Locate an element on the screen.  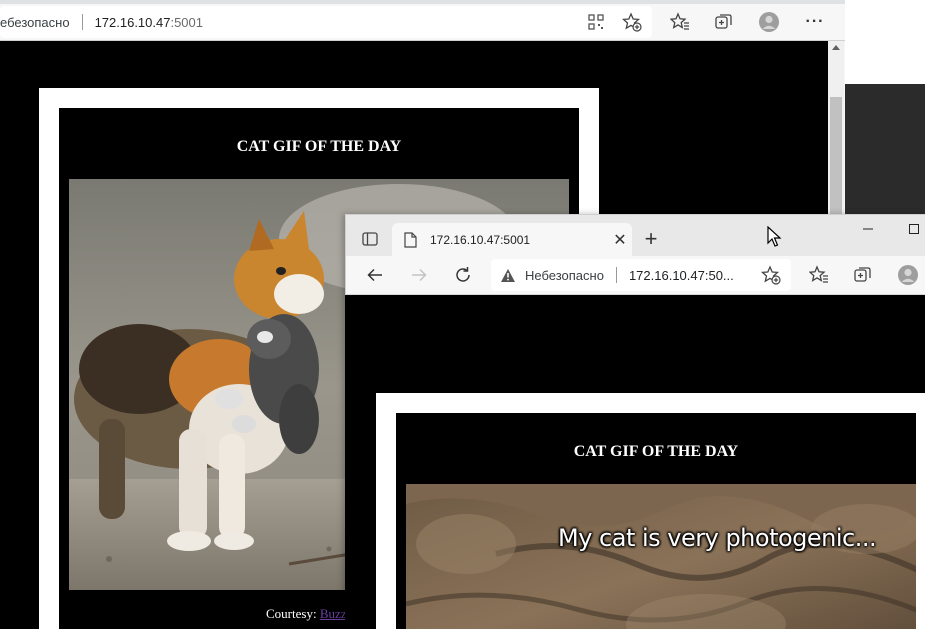
scroll-thumb is located at coordinates (836, 157).